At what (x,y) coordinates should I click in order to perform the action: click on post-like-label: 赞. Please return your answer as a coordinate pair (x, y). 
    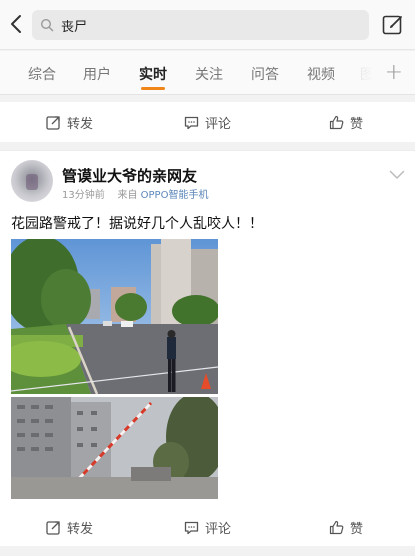
    Looking at the image, I should click on (357, 529).